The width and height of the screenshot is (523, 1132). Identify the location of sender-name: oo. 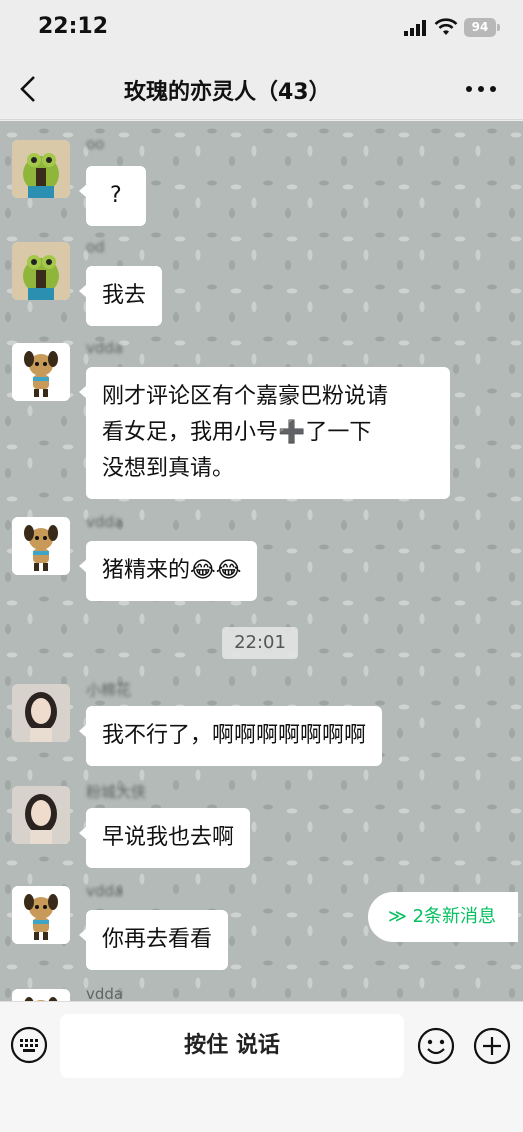
(95, 144).